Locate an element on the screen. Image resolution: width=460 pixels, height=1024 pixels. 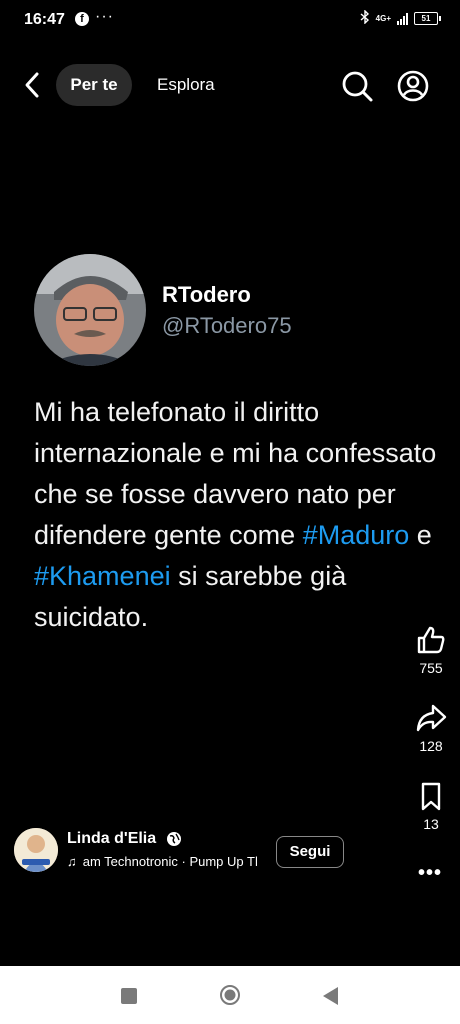
author-name: Linda d'Elia is located at coordinates (111, 839).